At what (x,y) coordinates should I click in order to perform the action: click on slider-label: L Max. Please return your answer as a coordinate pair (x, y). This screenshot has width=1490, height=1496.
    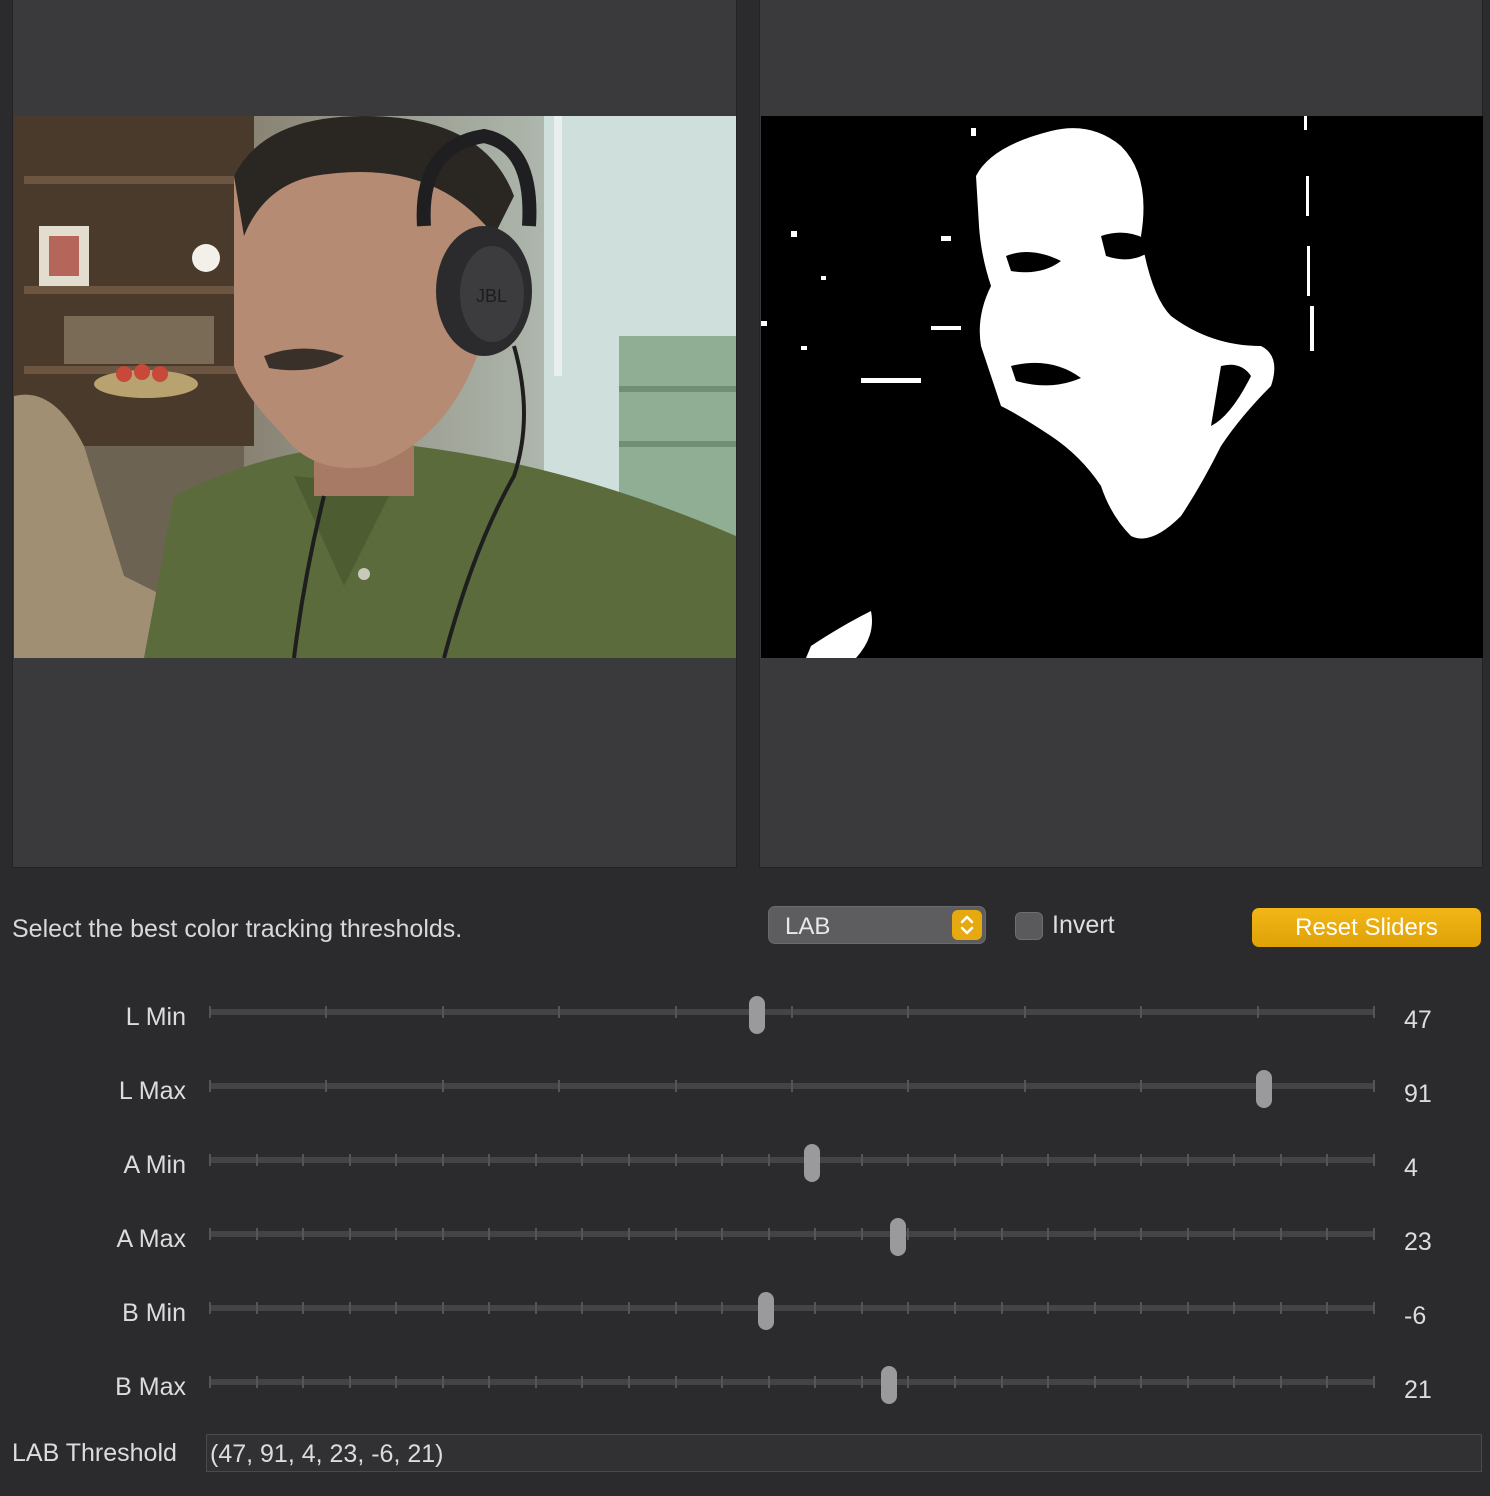
    Looking at the image, I should click on (152, 1091).